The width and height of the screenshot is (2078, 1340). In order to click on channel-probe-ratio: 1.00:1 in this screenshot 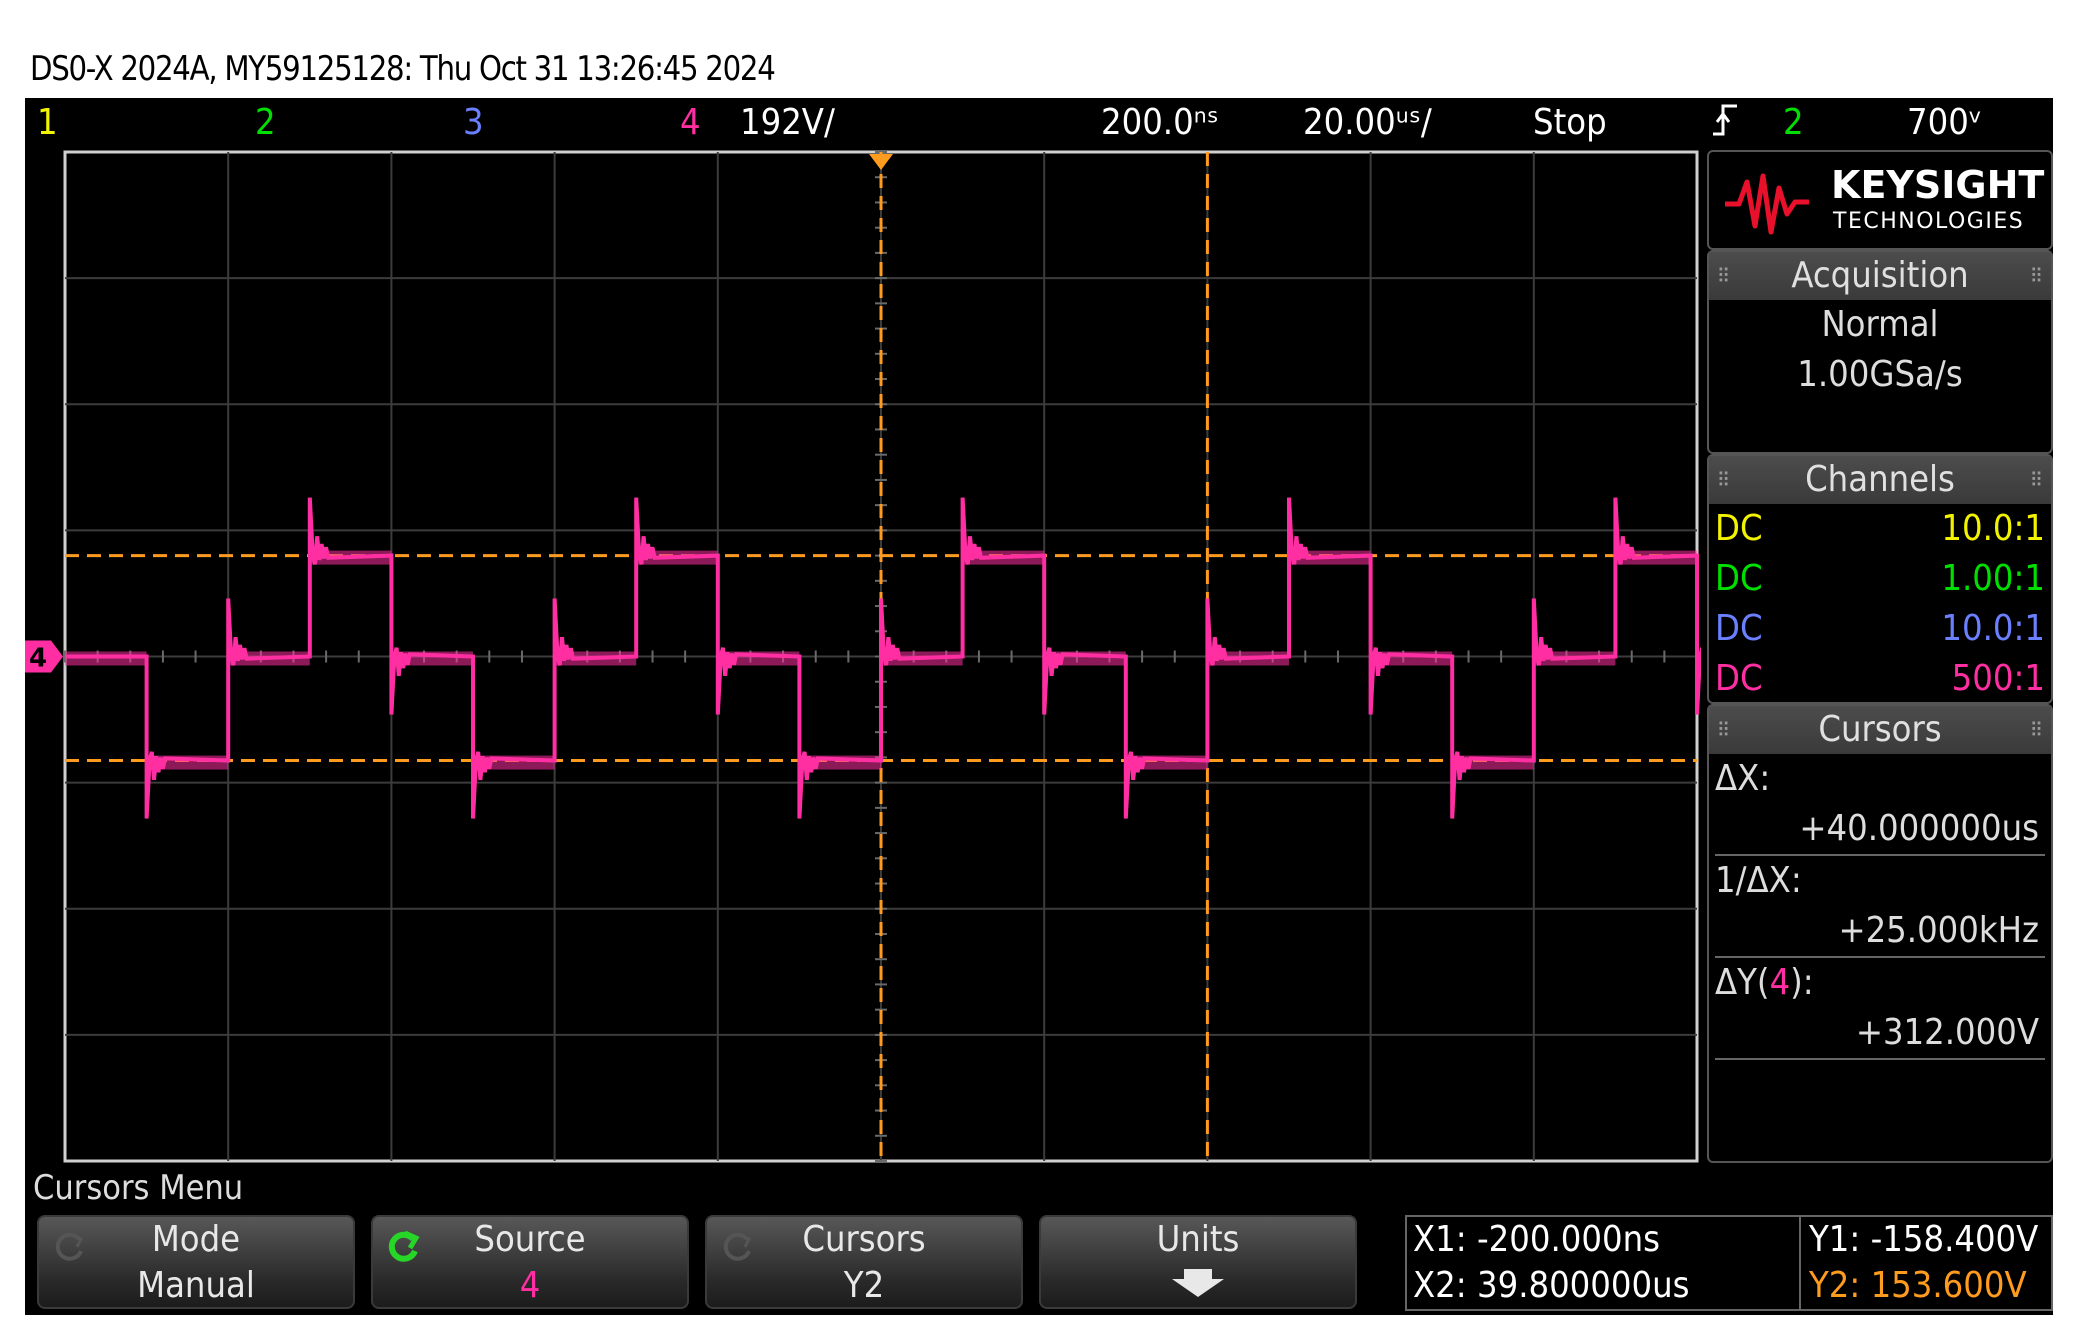, I will do `click(1993, 578)`.